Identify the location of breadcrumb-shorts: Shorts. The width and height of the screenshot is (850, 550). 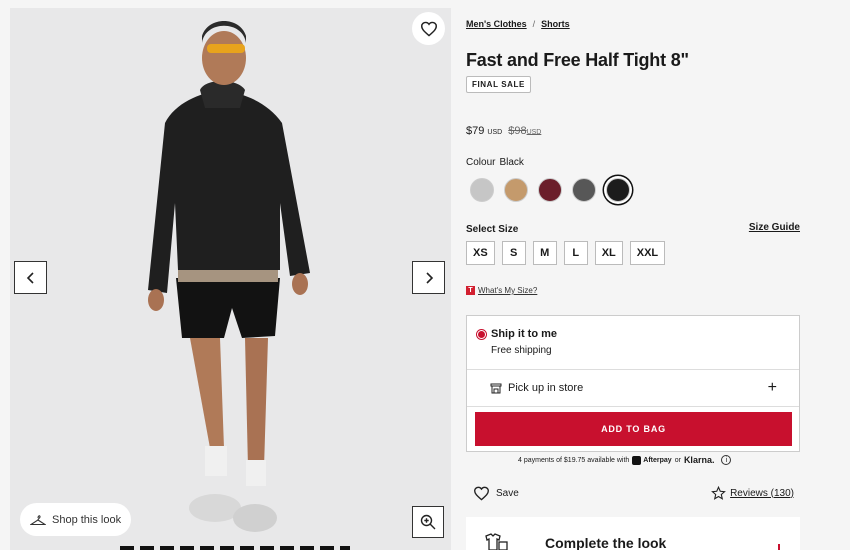
(555, 24).